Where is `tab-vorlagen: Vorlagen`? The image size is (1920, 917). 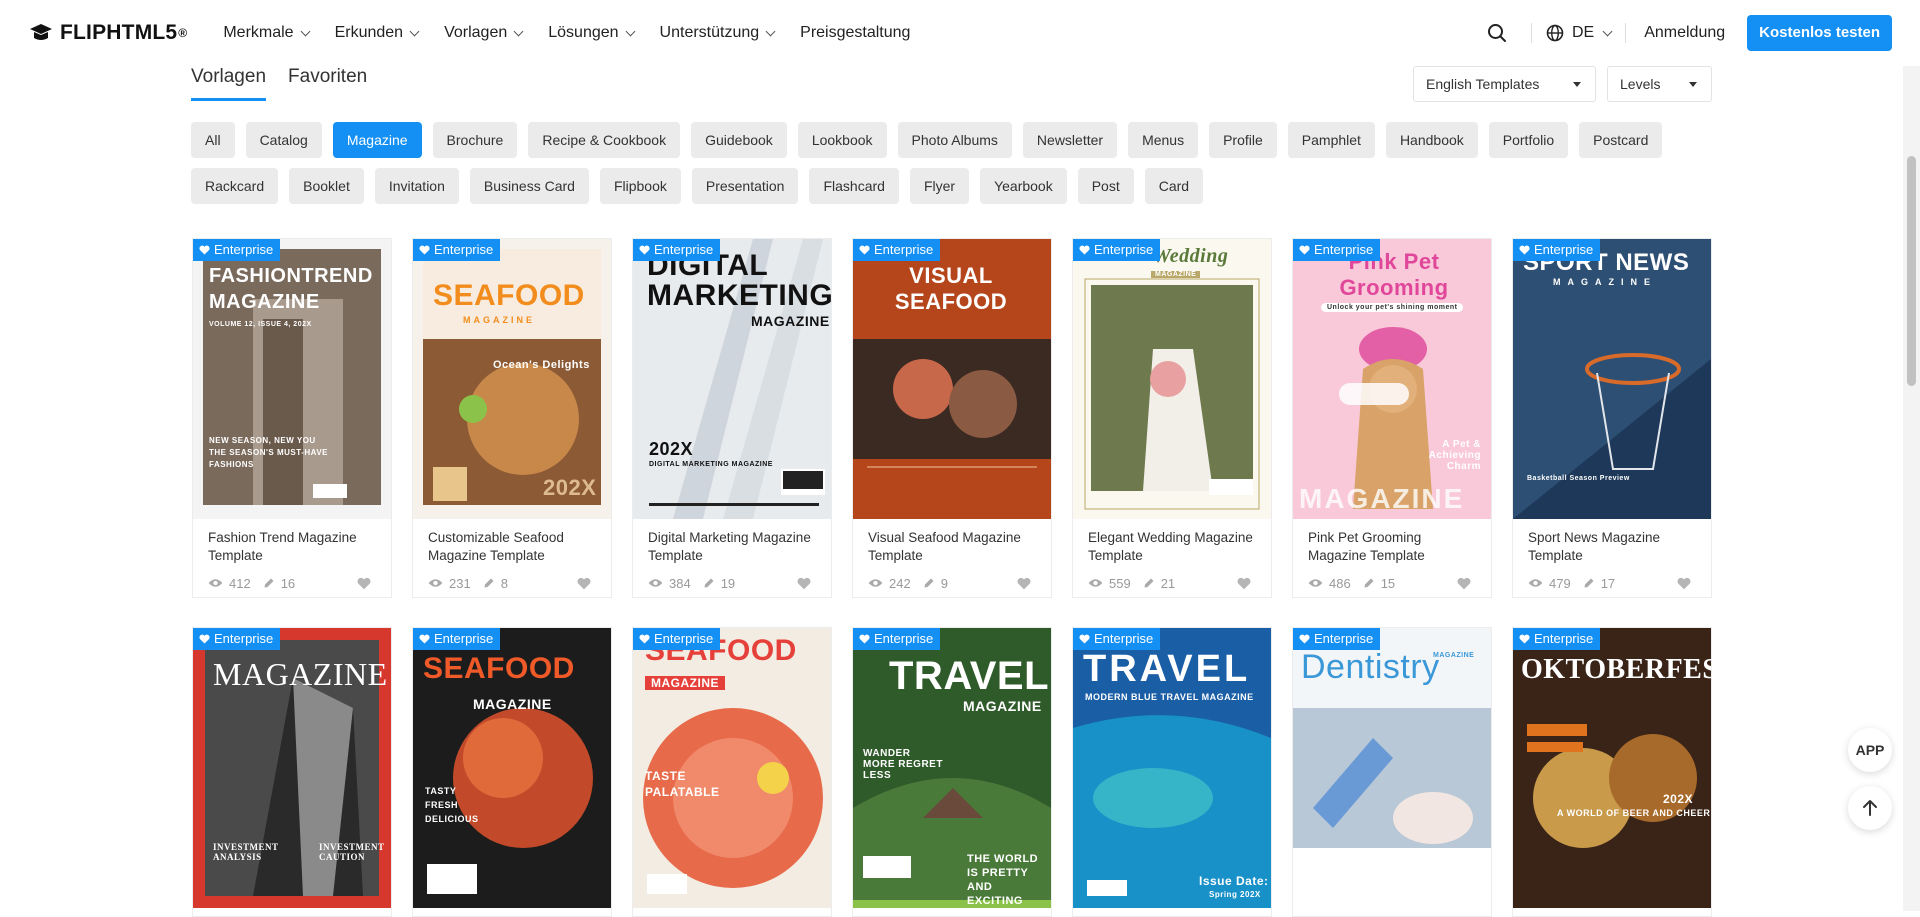
tab-vorlagen: Vorlagen is located at coordinates (229, 83).